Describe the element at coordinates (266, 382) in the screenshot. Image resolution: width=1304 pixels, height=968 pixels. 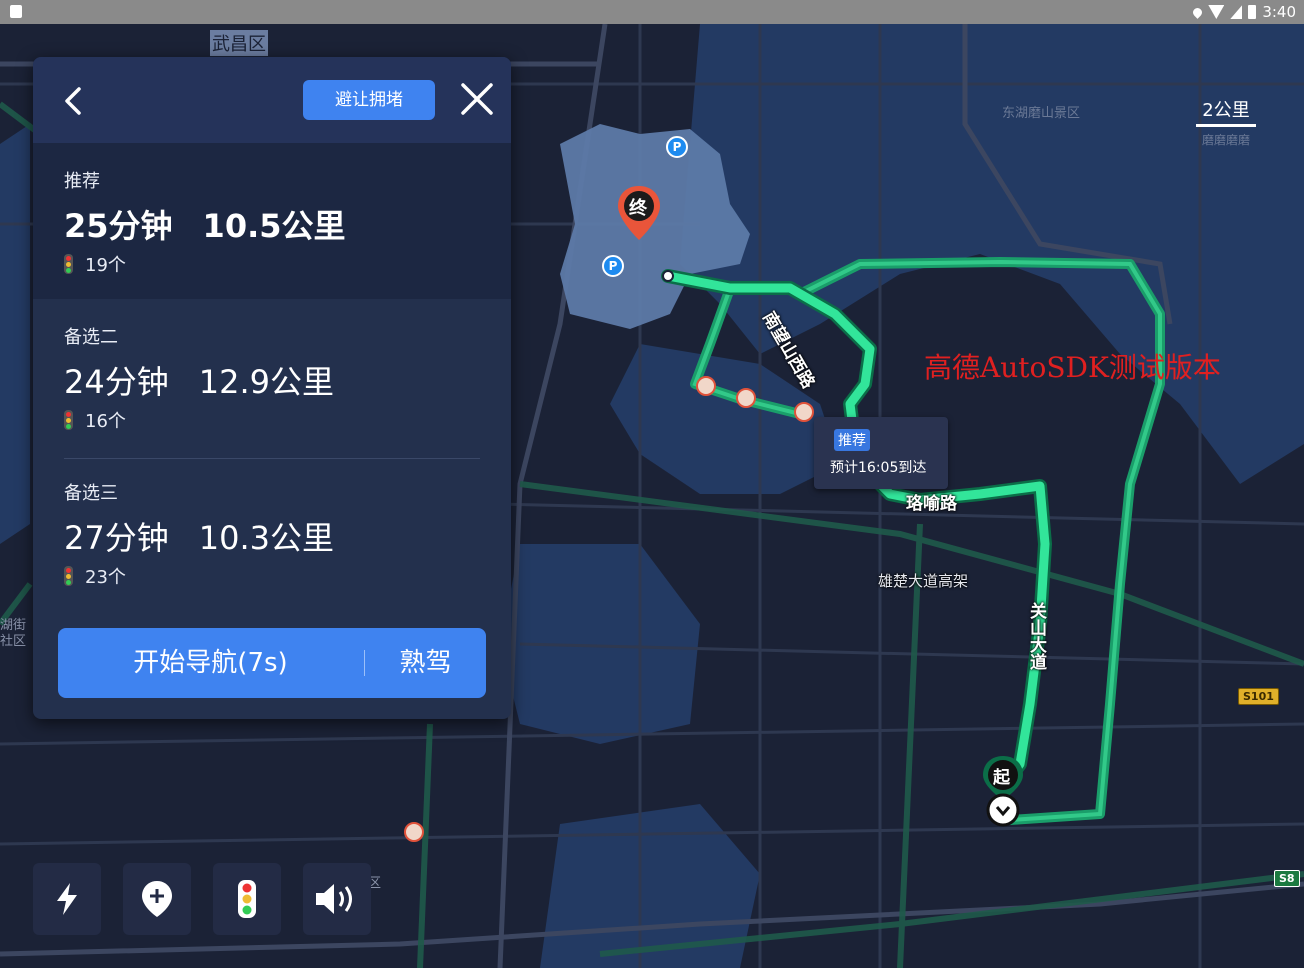
I see `route-distance: 12.9公里` at that location.